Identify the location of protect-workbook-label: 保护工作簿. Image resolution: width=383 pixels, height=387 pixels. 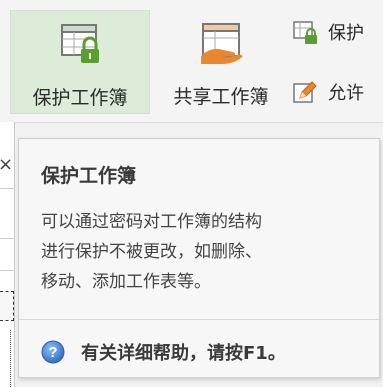
(80, 98).